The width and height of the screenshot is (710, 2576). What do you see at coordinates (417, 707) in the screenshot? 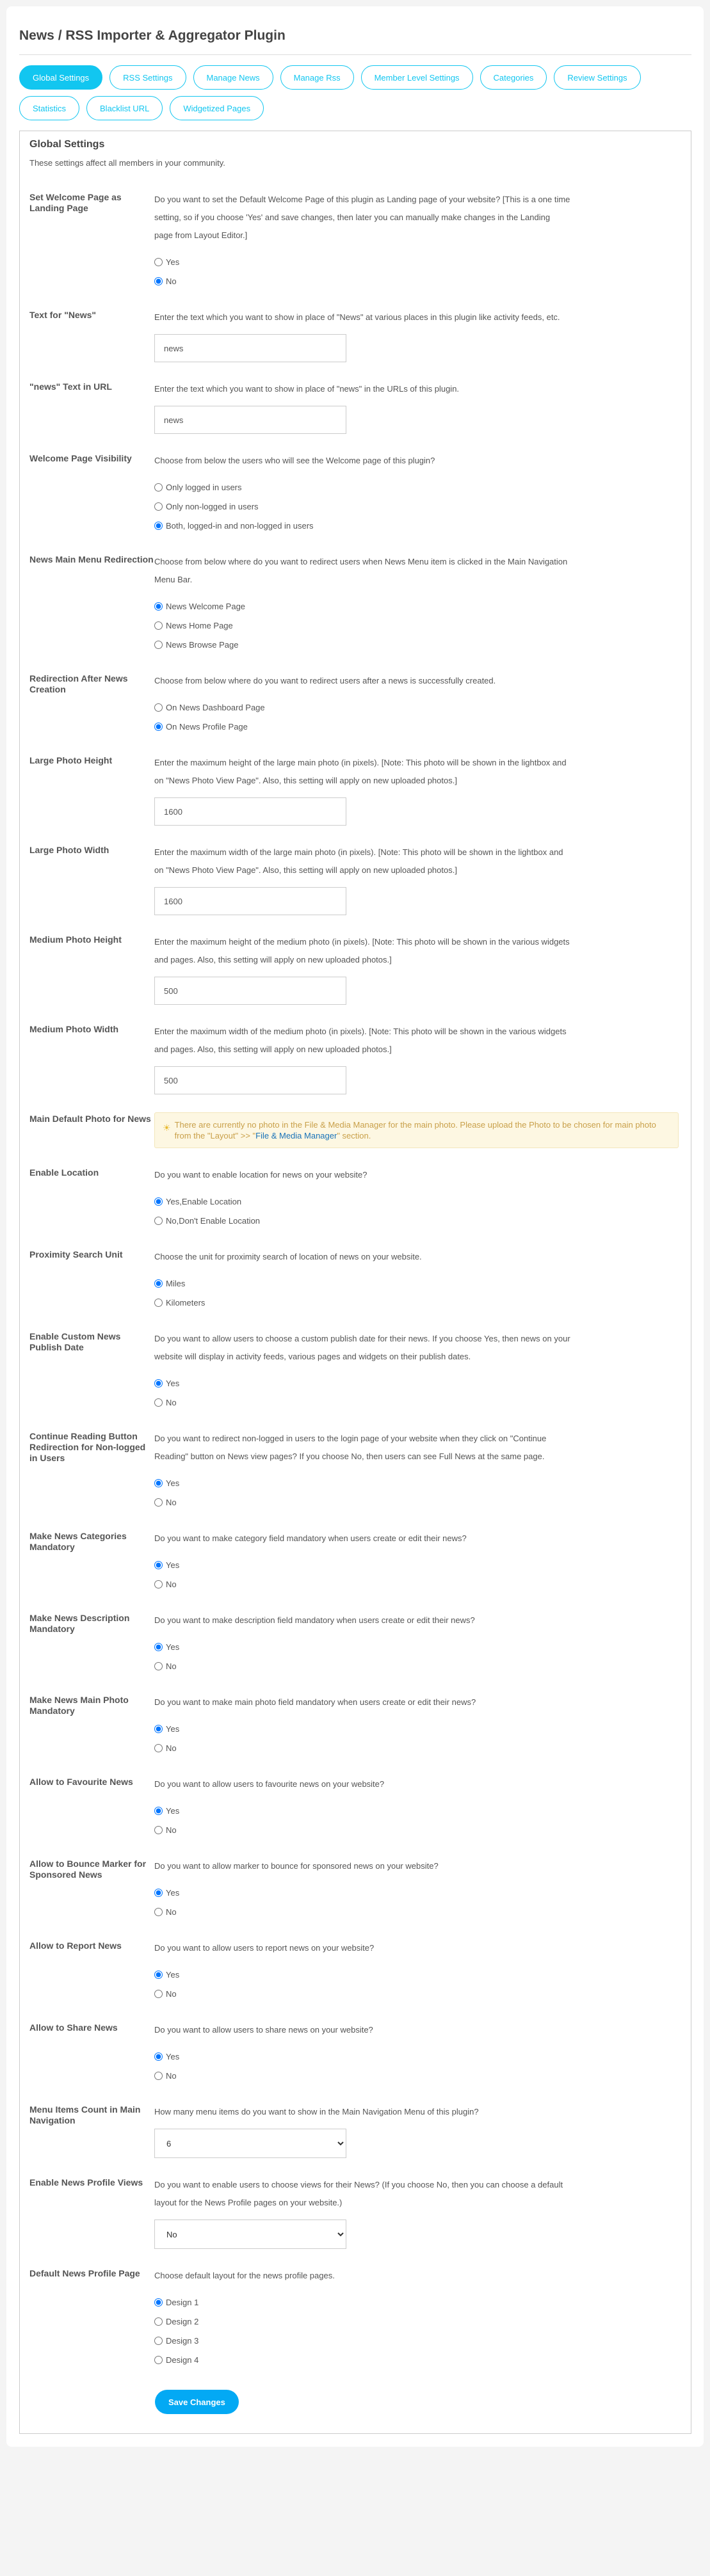
I see `radio-option: On News Dashboard Page` at bounding box center [417, 707].